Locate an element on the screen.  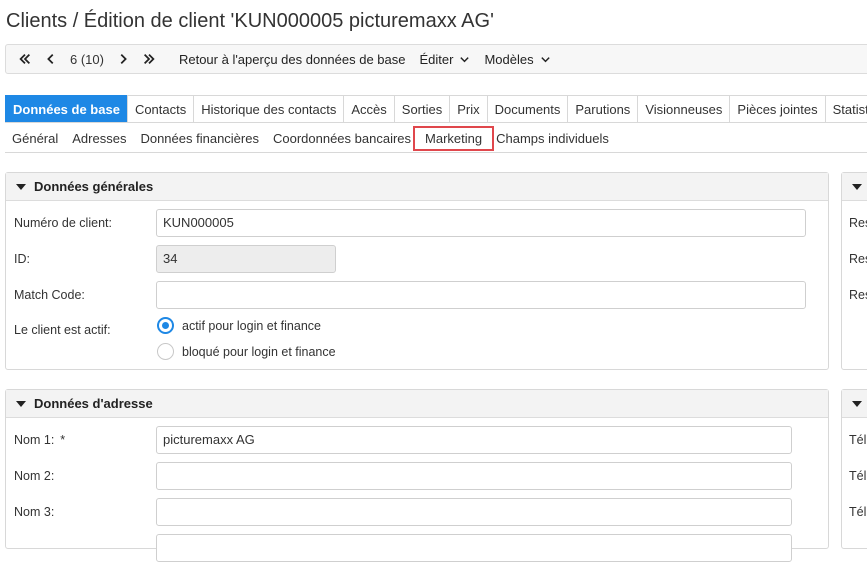
name2-label: Nom 2: is located at coordinates (34, 476).